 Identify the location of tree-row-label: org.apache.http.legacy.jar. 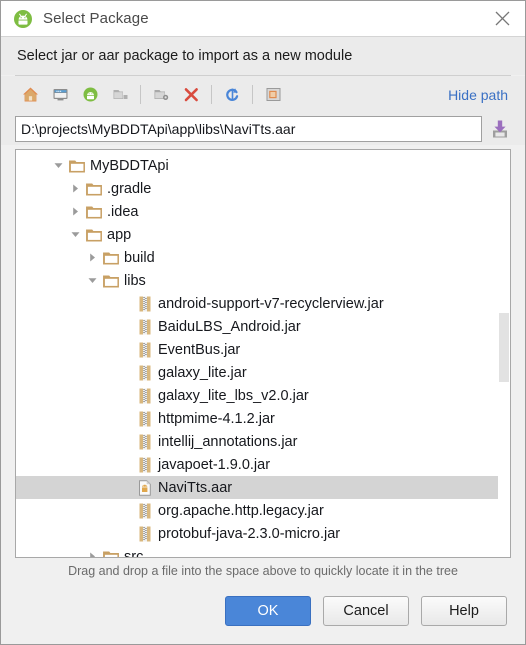
(241, 510).